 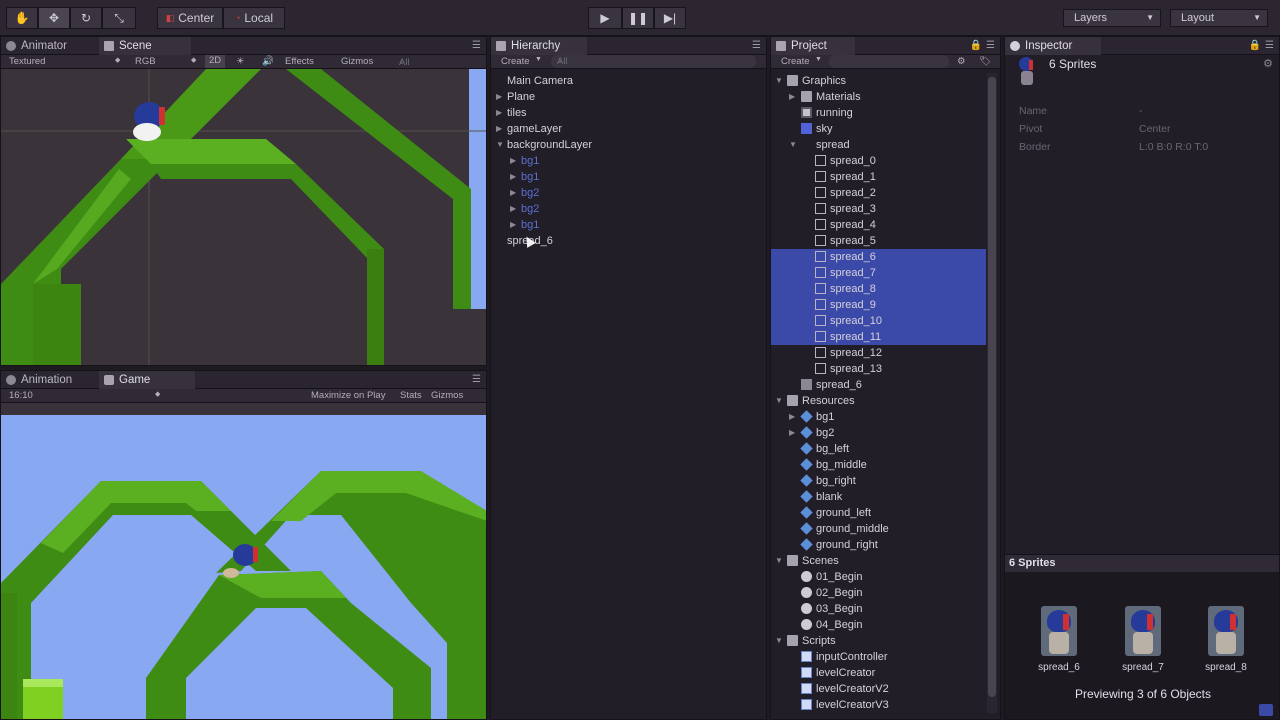 I want to click on filter-by-type-icon: ⚙, so click(x=961, y=61).